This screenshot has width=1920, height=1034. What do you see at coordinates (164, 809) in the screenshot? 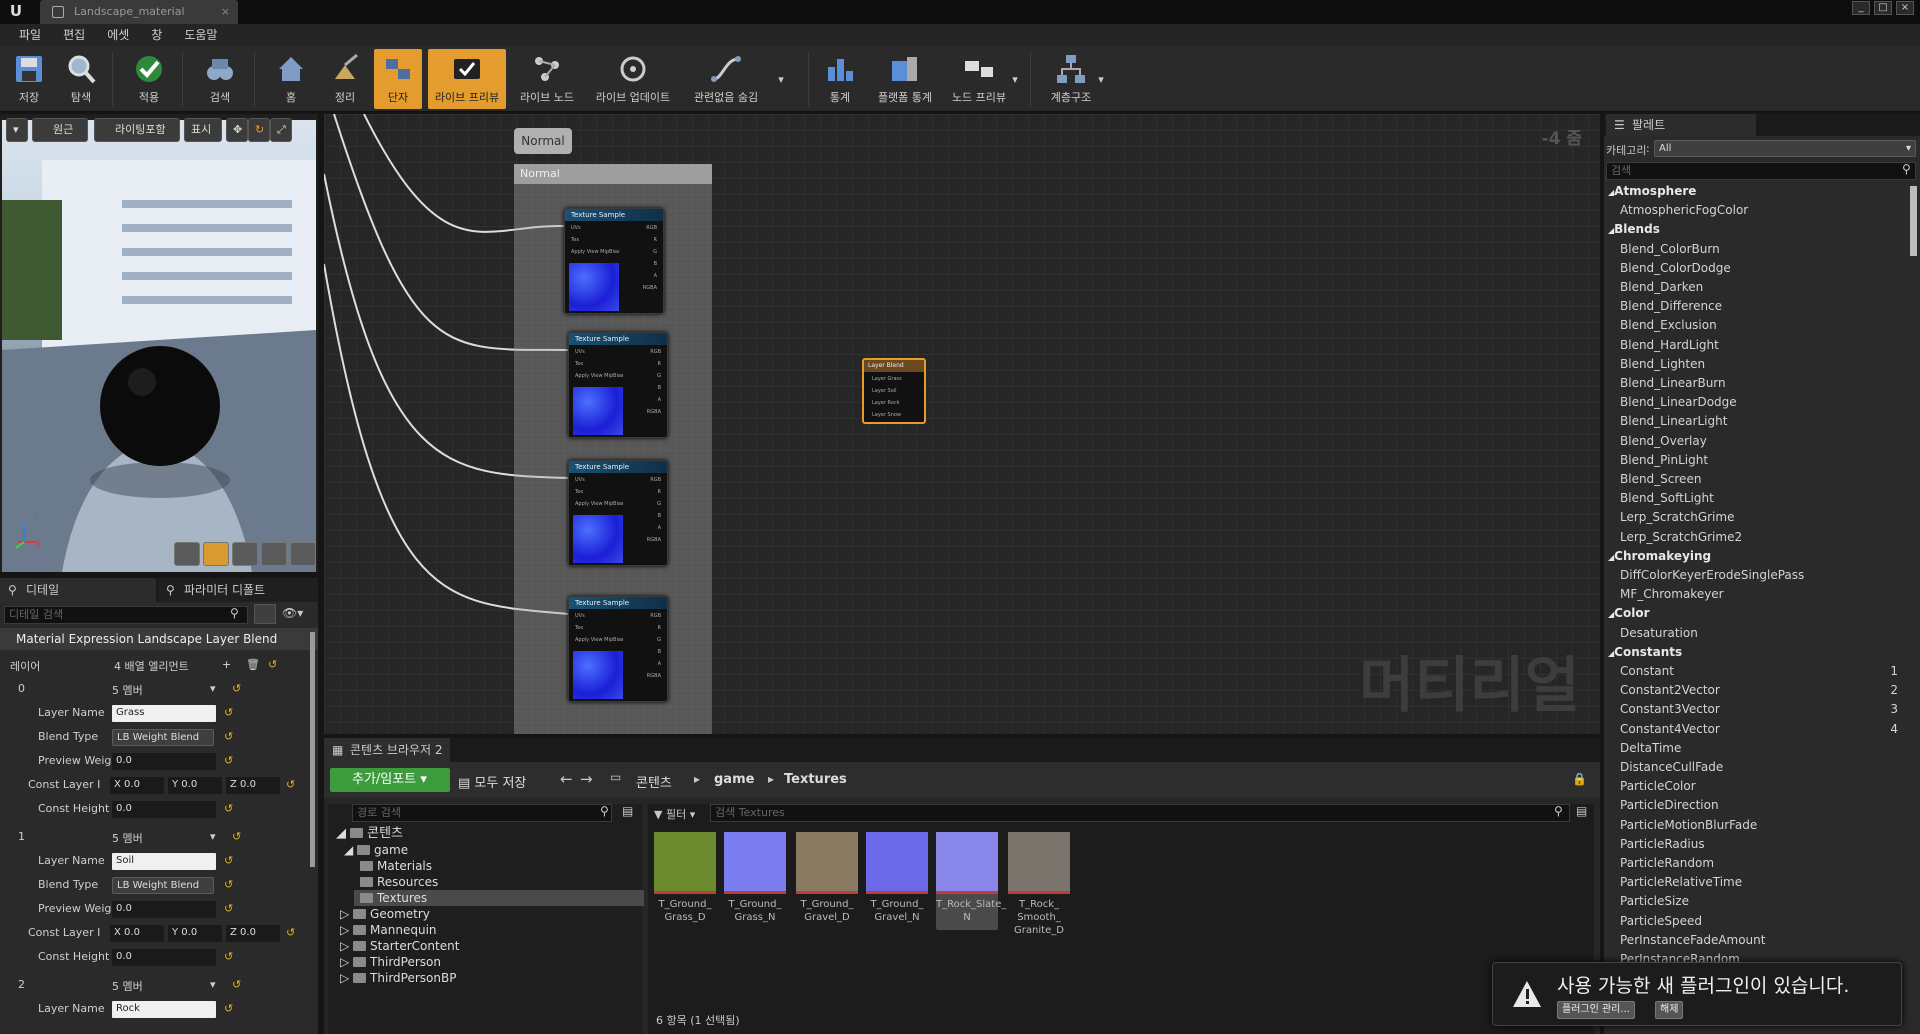
I see `const-height-field: 0.0` at bounding box center [164, 809].